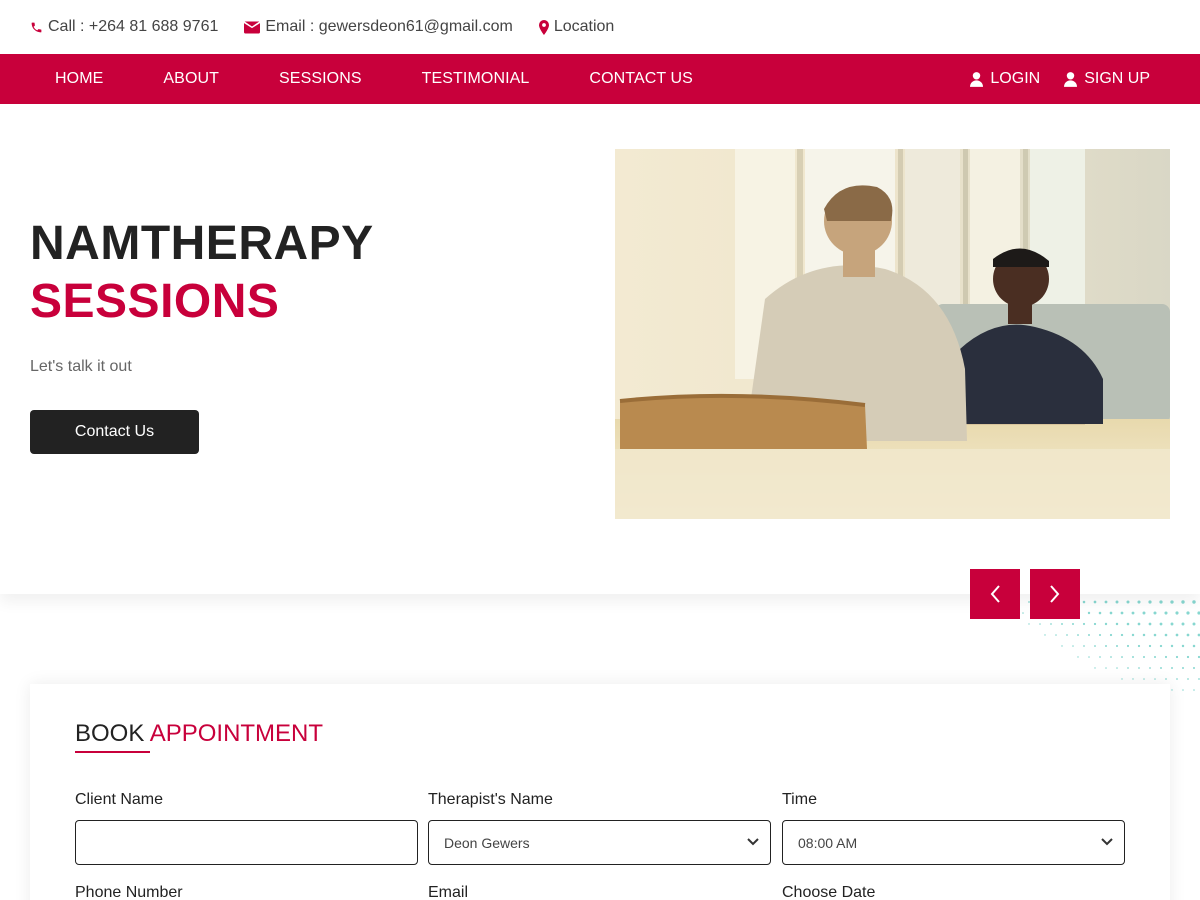 The image size is (1200, 900). Describe the element at coordinates (490, 799) in the screenshot. I see `therapist-name-label: Therapist's Name` at that location.